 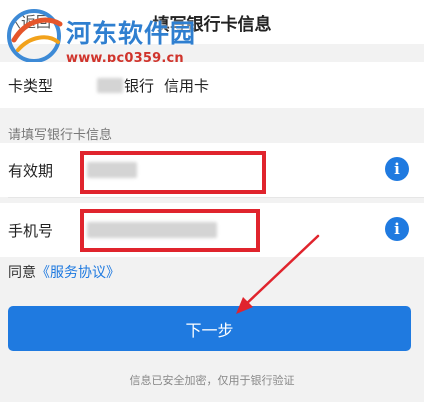 I want to click on section-label: 请填写银行卡信息, so click(x=60, y=135).